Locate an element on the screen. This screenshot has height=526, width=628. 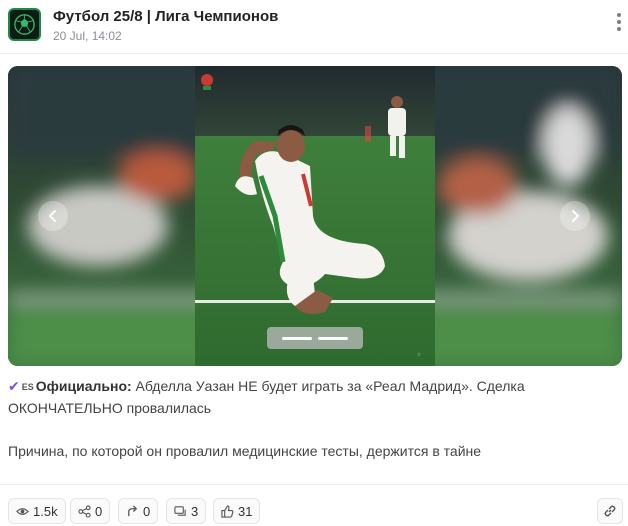
channel-avatar is located at coordinates (24, 24).